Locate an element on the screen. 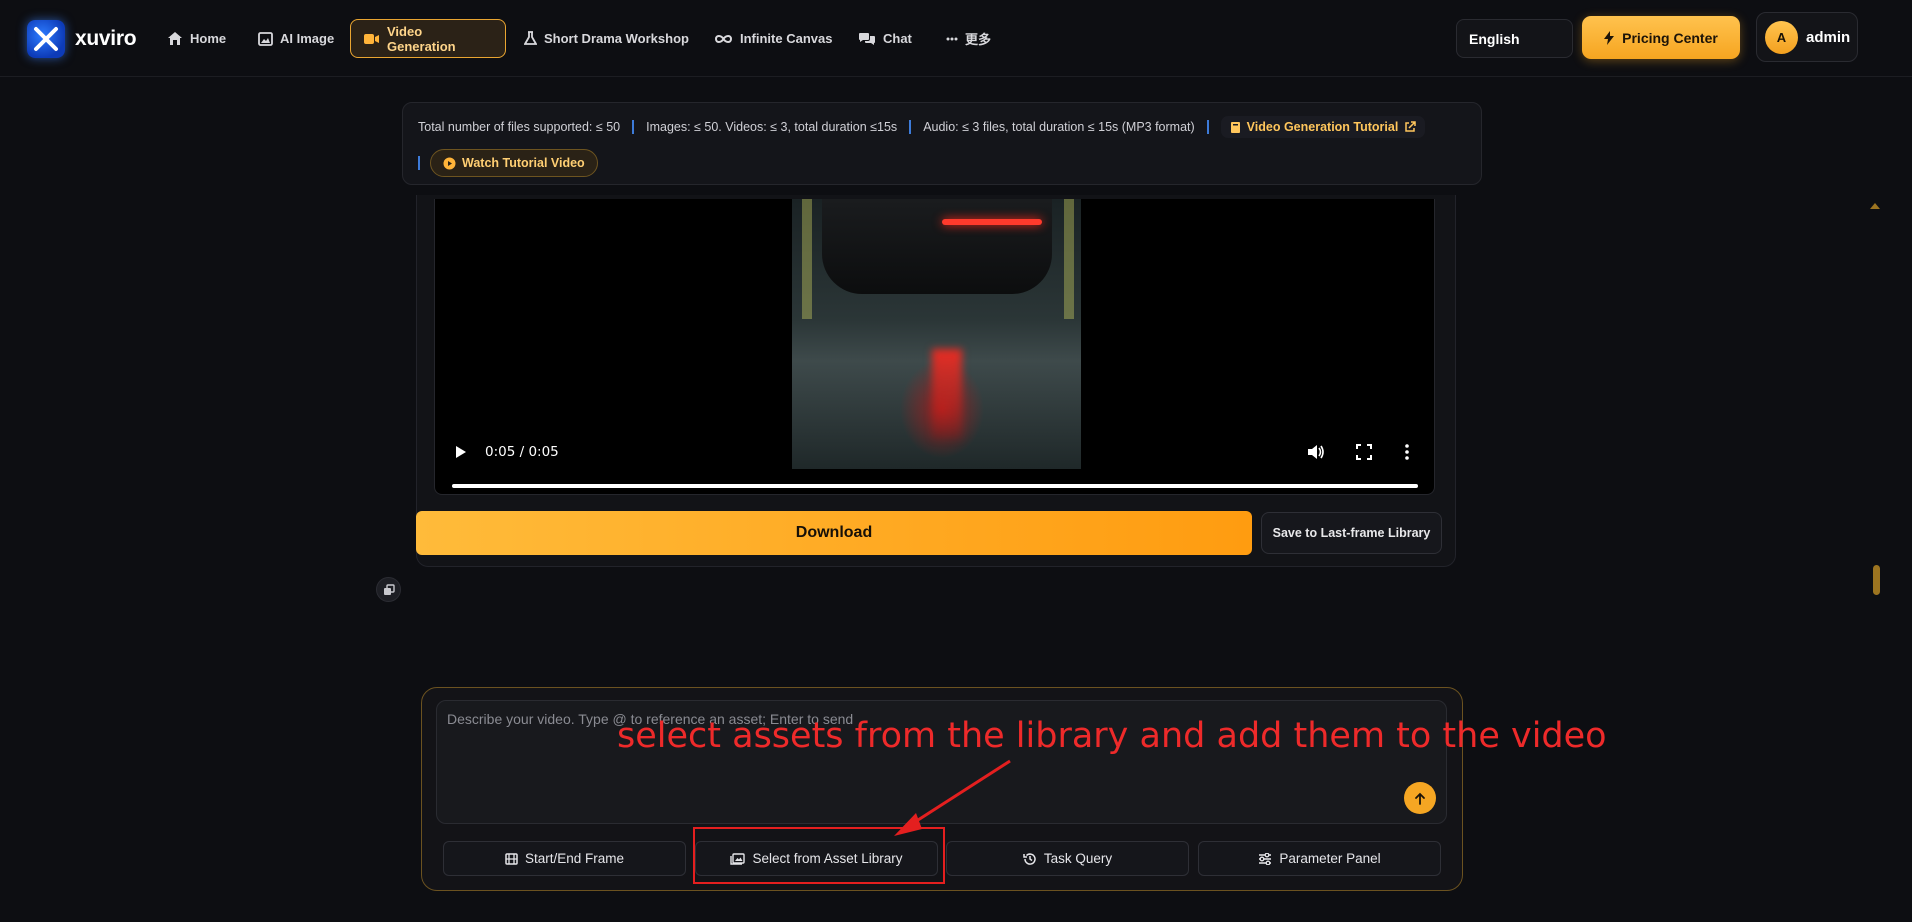  more-dots-icon is located at coordinates (952, 38).